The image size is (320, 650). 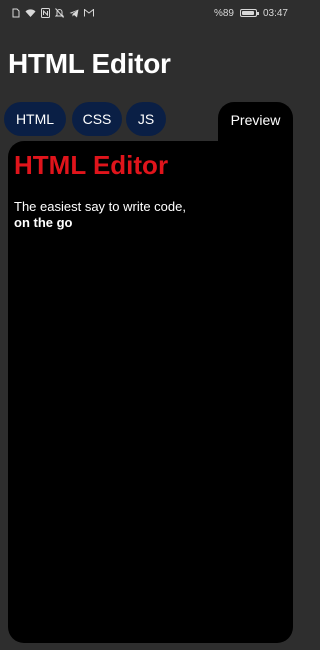 I want to click on tab-html: HTML, so click(x=35, y=119).